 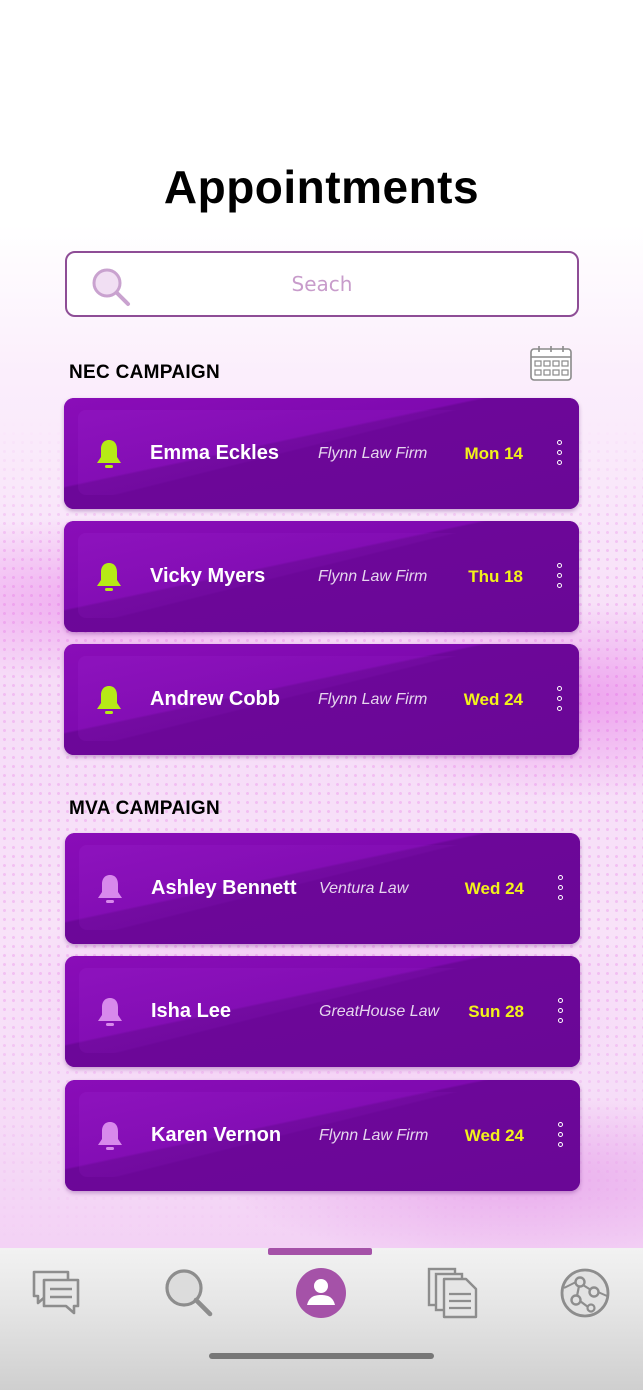 What do you see at coordinates (453, 1293) in the screenshot?
I see `documents-icon` at bounding box center [453, 1293].